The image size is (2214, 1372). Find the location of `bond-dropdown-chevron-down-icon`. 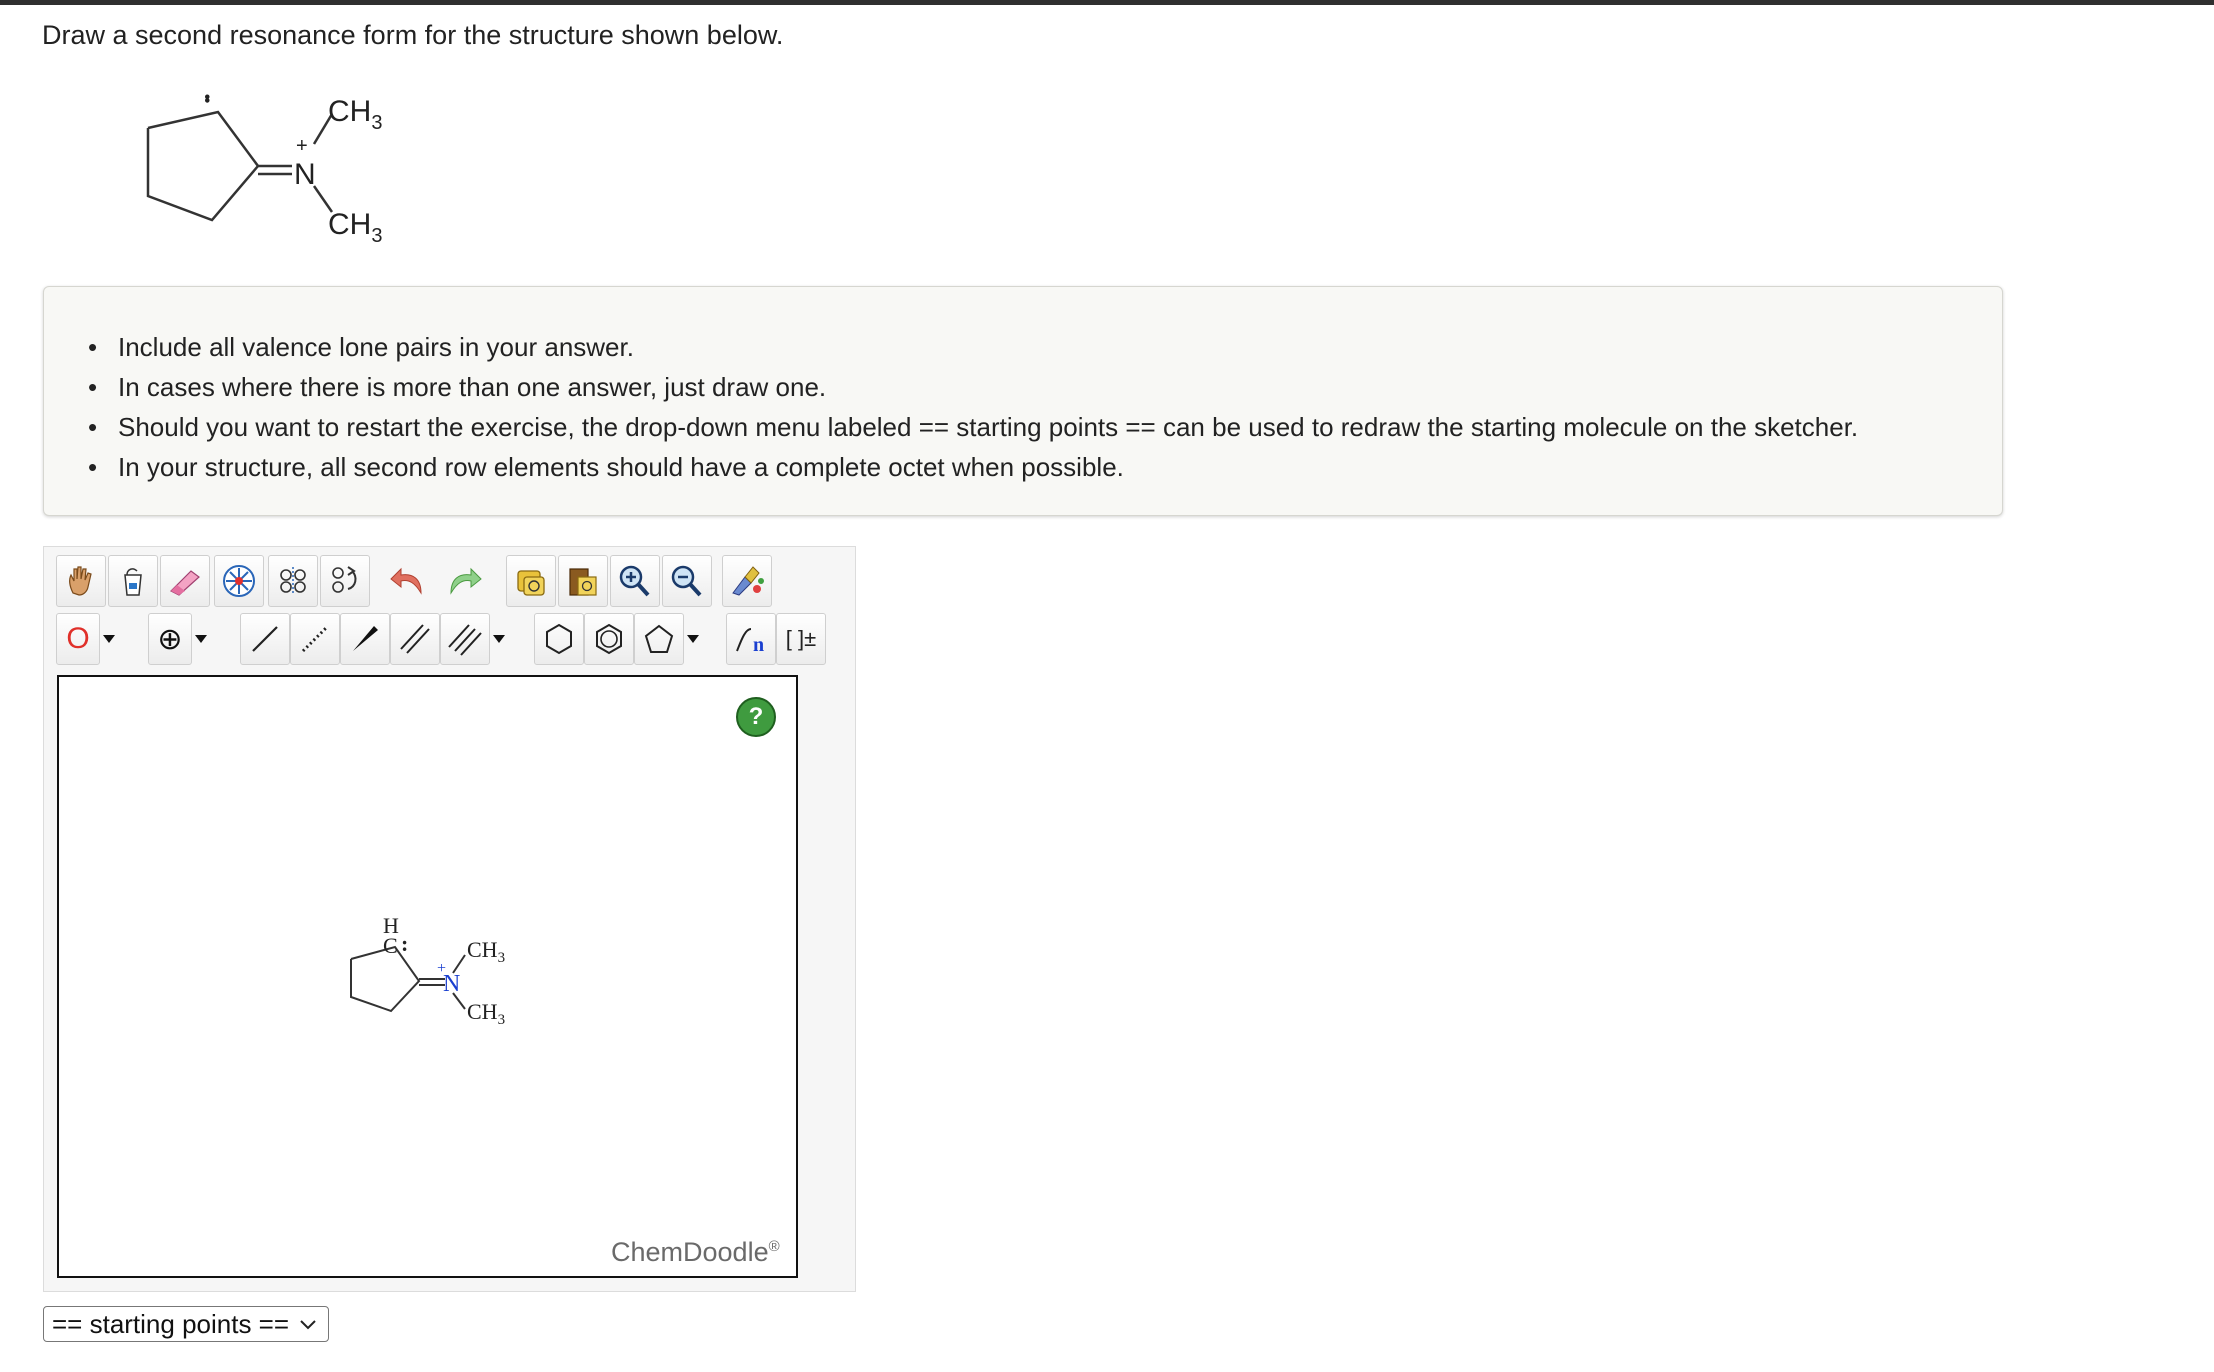

bond-dropdown-chevron-down-icon is located at coordinates (499, 639).